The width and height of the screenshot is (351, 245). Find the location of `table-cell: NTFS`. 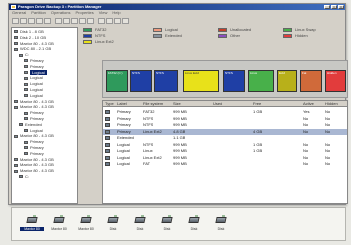

table-cell: NTFS is located at coordinates (148, 124).